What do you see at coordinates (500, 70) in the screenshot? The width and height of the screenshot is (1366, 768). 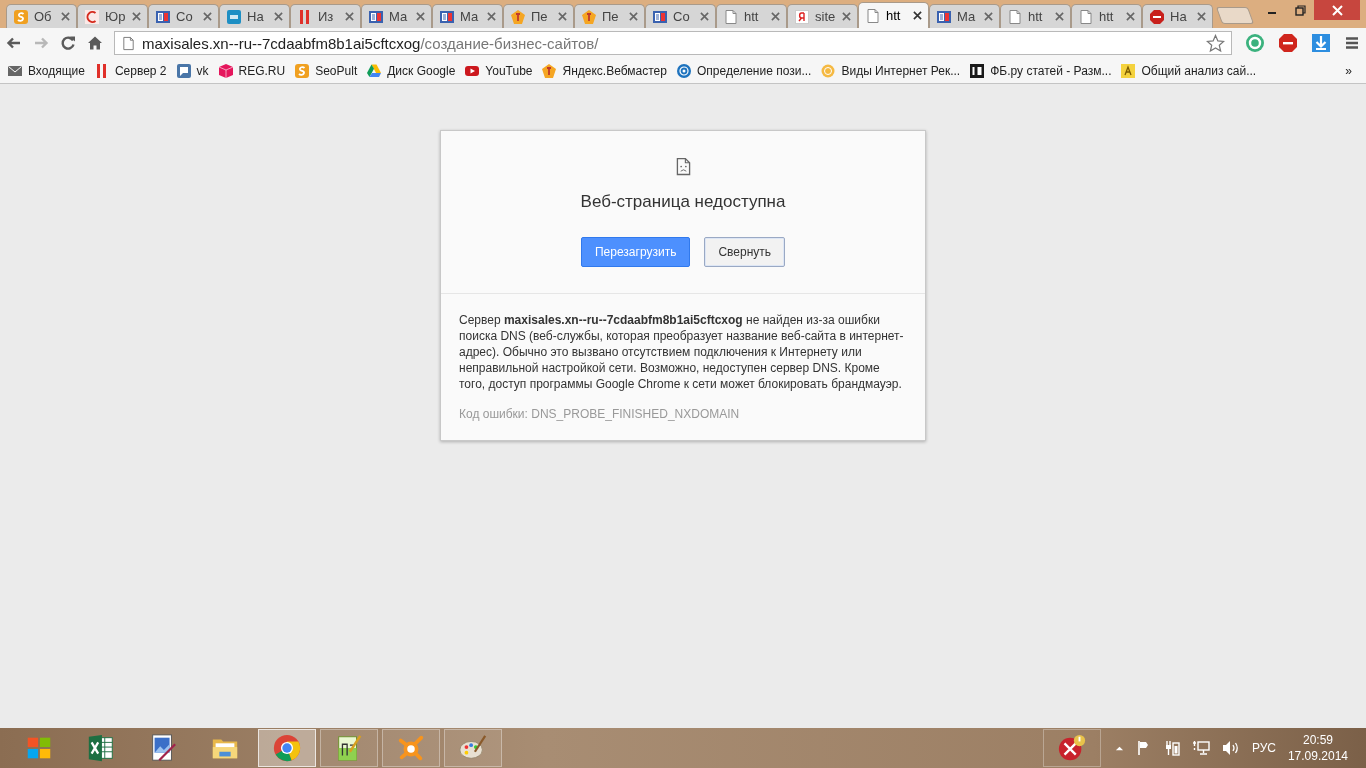 I see `bookmark: YouTube` at bounding box center [500, 70].